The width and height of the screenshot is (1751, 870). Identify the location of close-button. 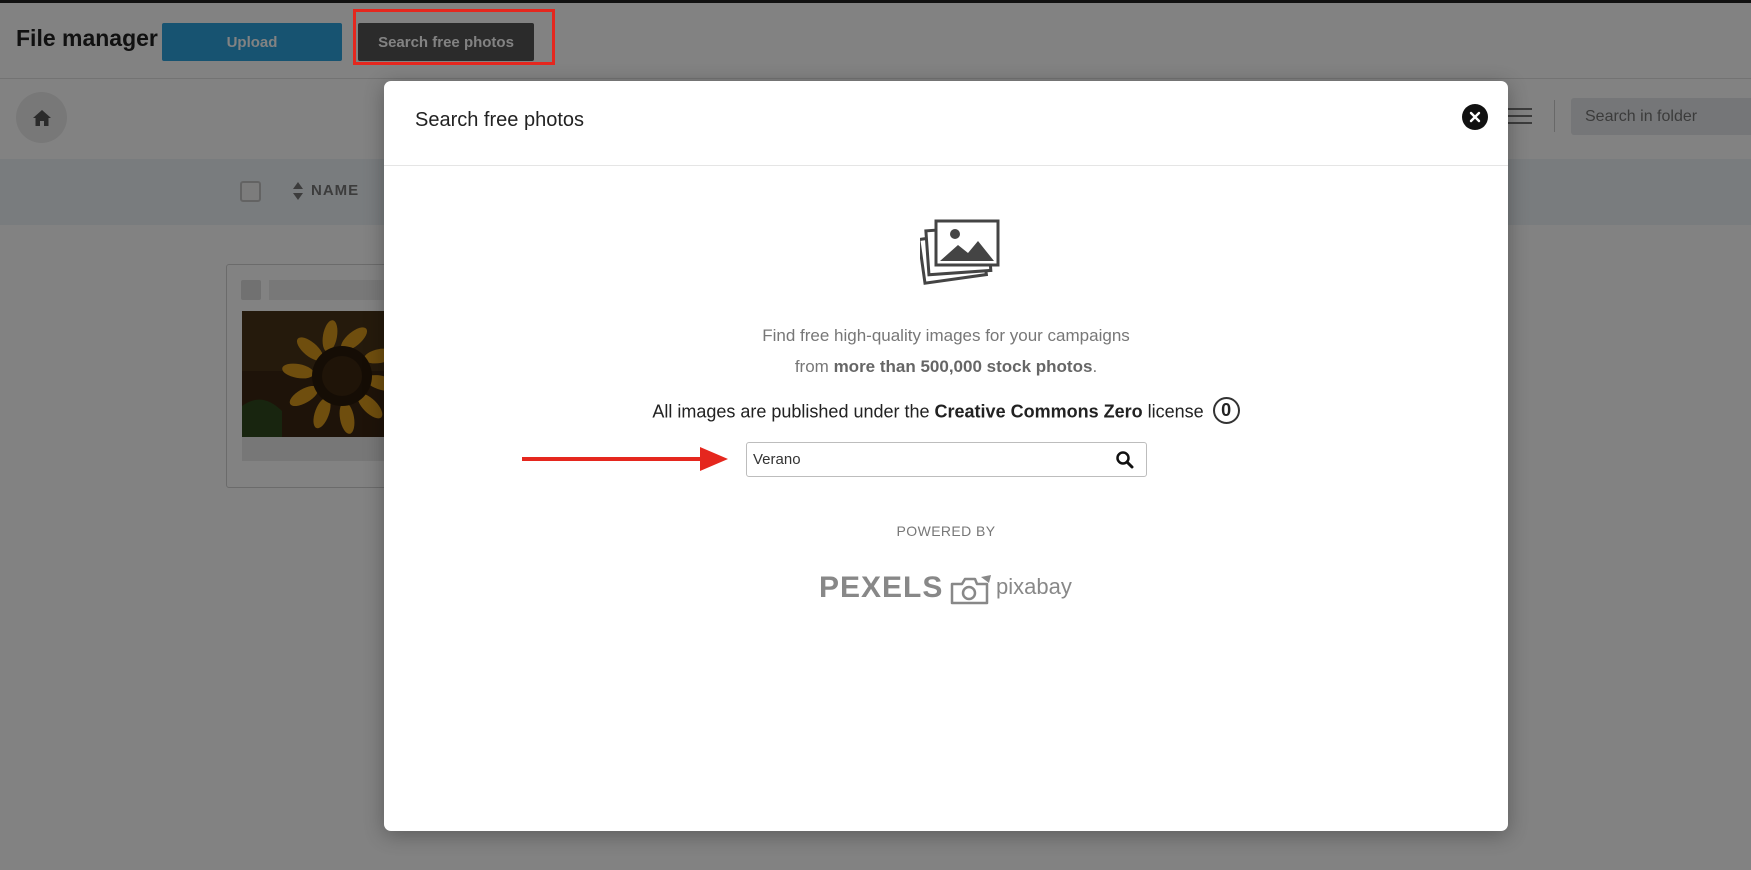
(1475, 117).